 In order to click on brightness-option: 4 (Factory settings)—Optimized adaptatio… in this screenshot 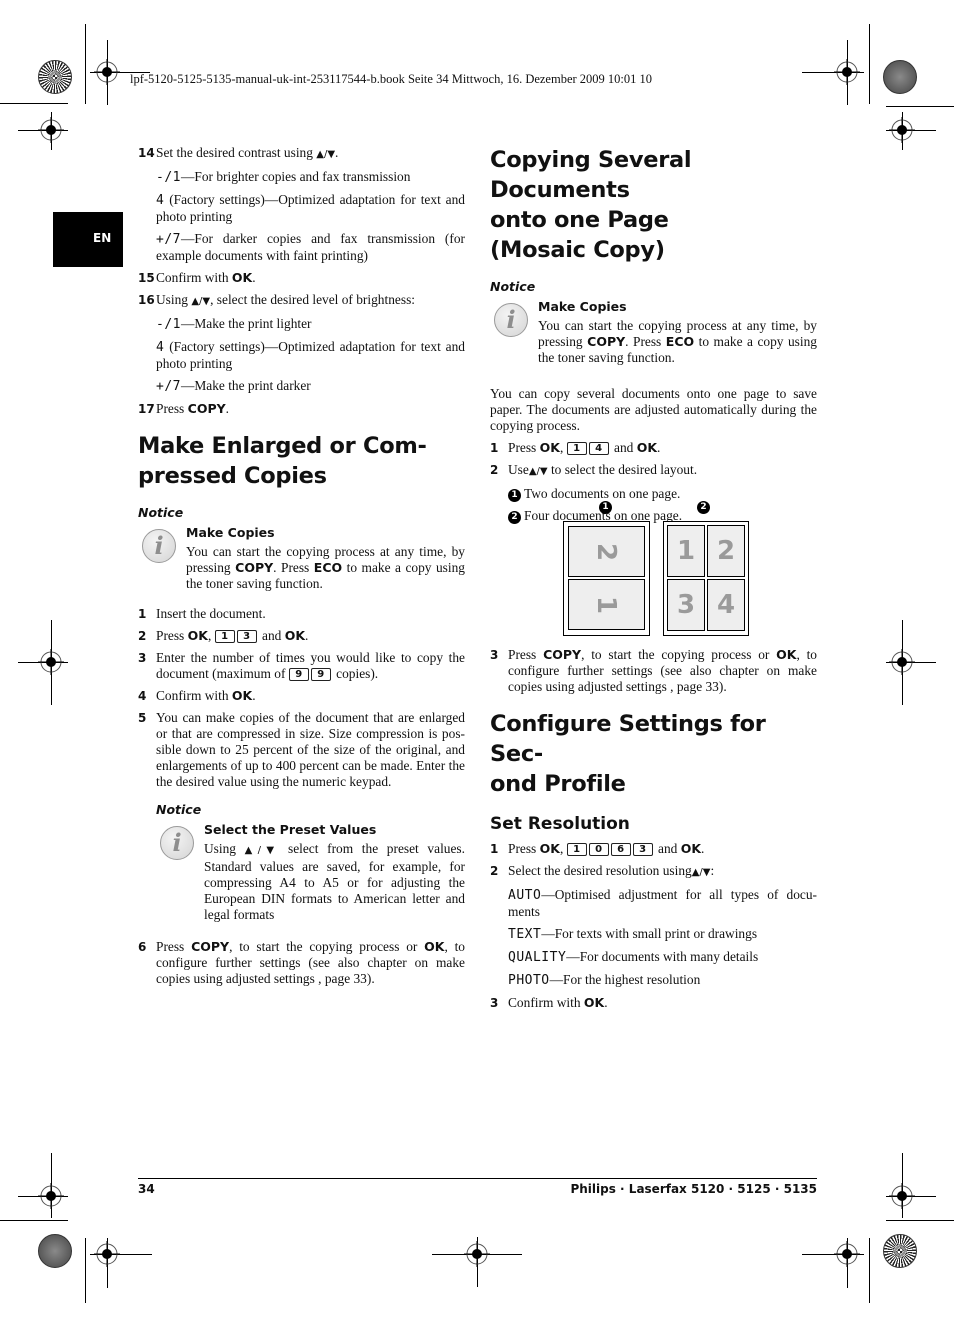, I will do `click(310, 355)`.